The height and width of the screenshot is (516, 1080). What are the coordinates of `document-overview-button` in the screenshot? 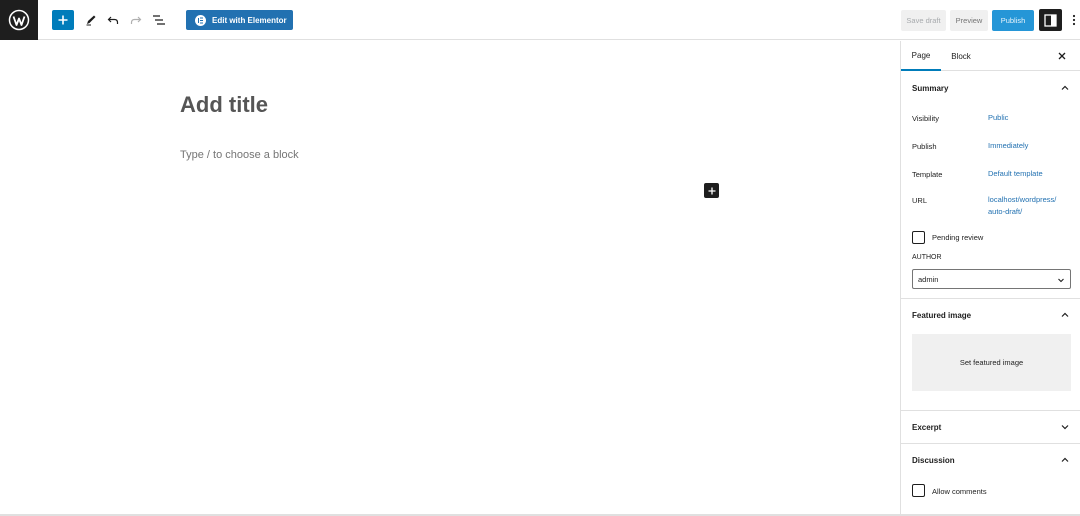 It's located at (159, 20).